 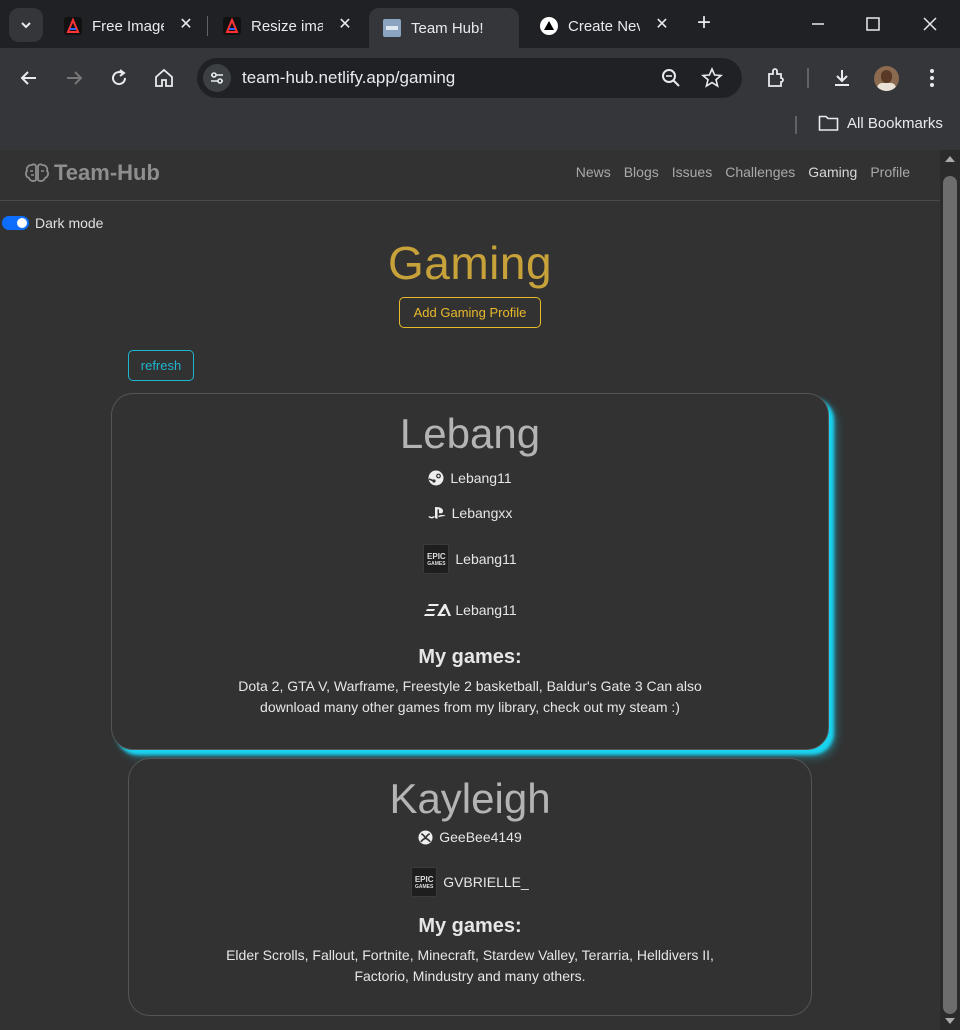 What do you see at coordinates (470, 312) in the screenshot?
I see `add-gaming-profile-button: Add Gaming Profile` at bounding box center [470, 312].